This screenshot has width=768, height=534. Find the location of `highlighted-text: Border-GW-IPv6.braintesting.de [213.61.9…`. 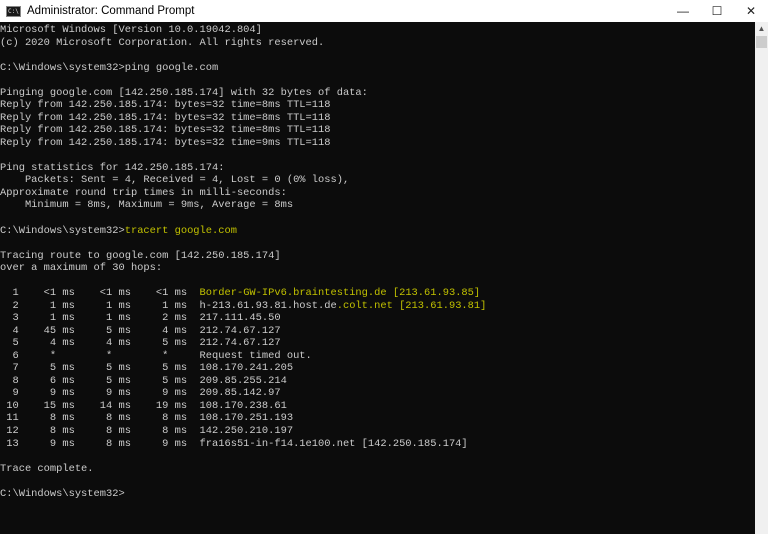

highlighted-text: Border-GW-IPv6.braintesting.de [213.61.9… is located at coordinates (340, 293).